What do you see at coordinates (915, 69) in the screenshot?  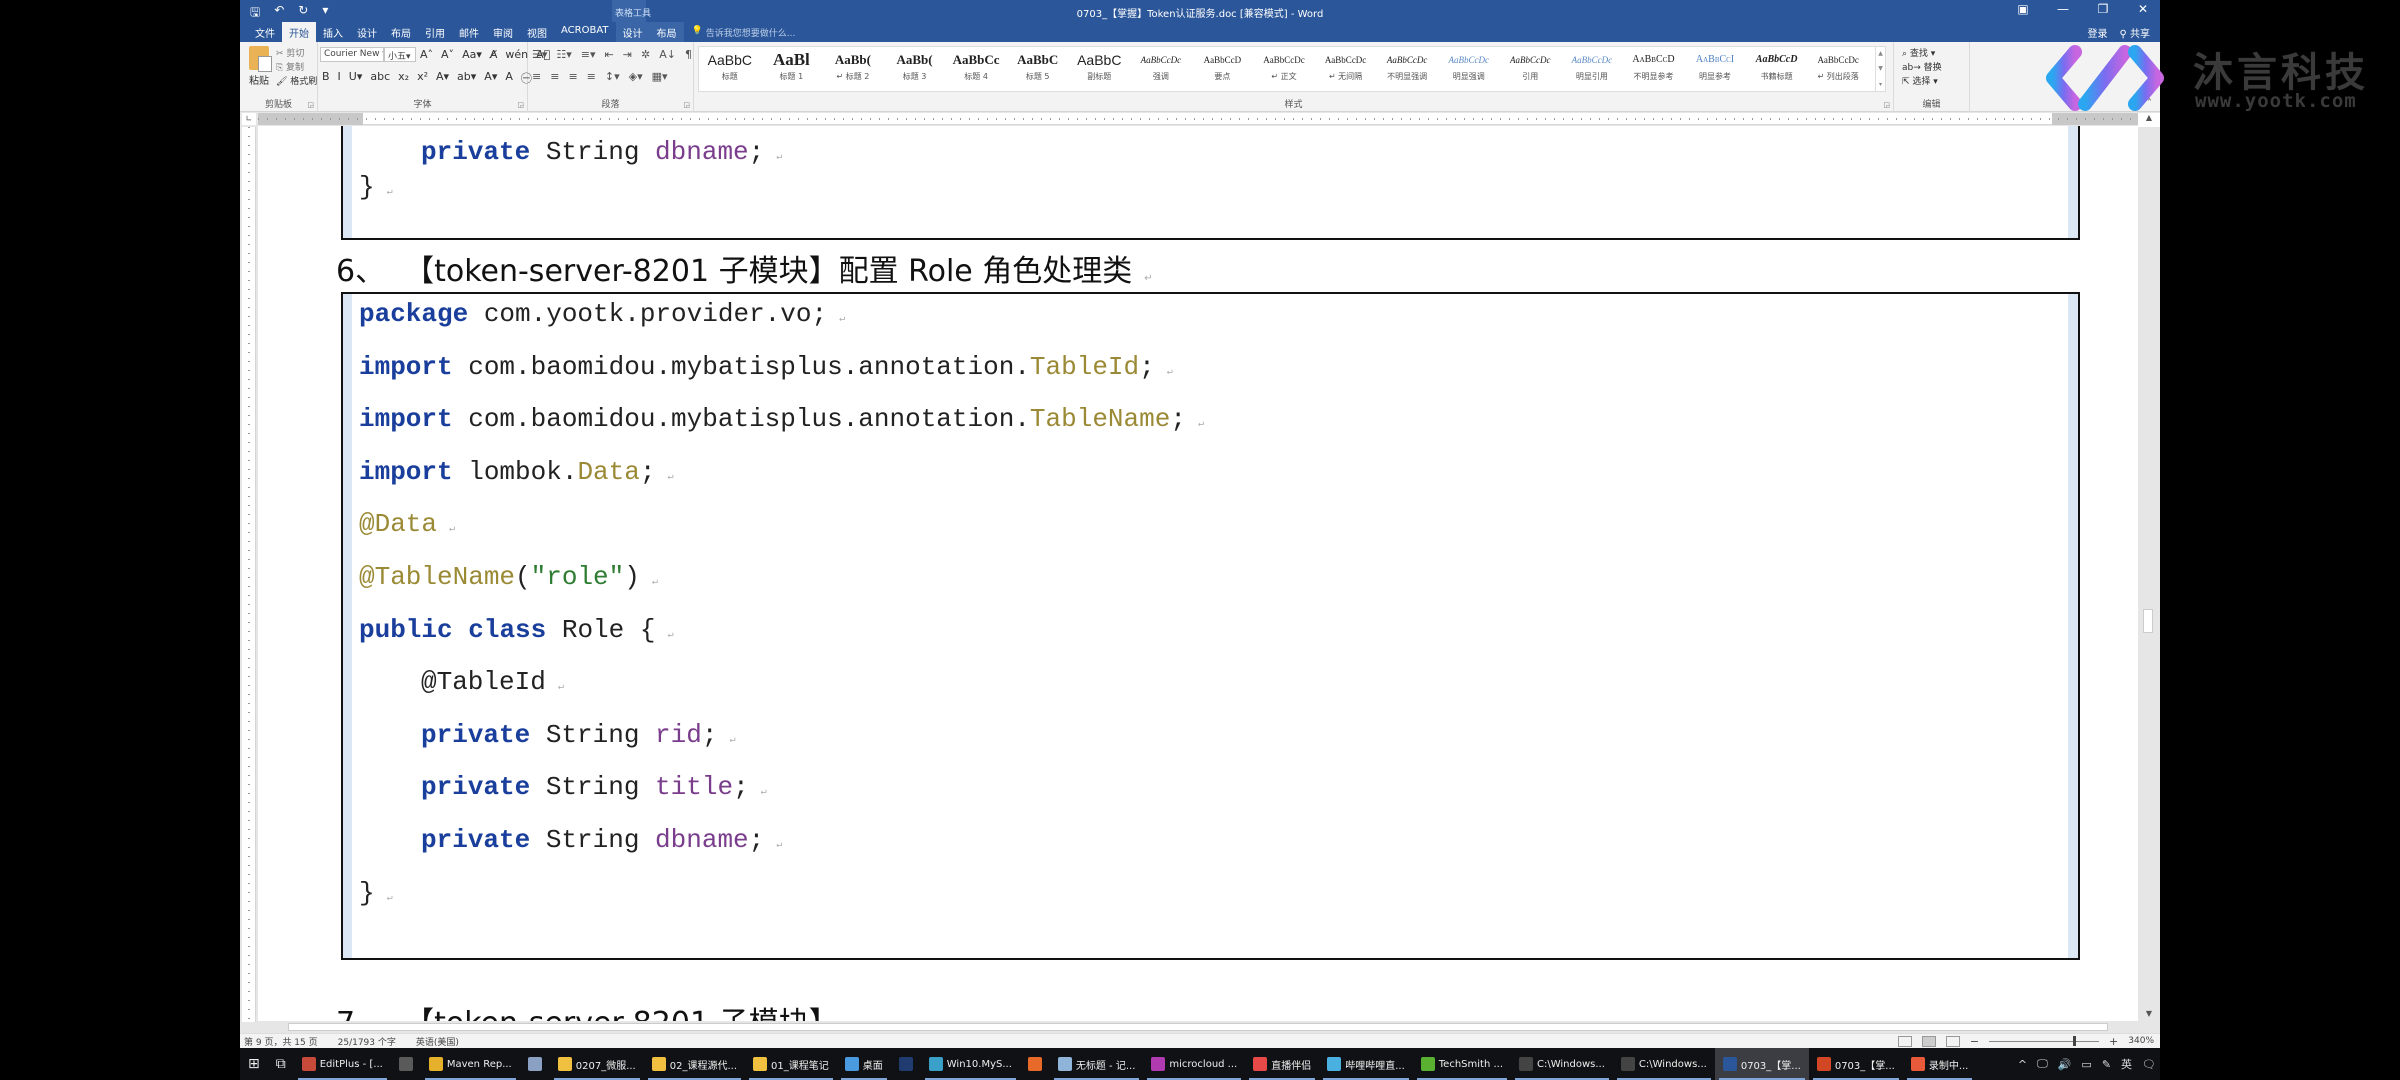 I see `style-item: AaBb(标题 3` at bounding box center [915, 69].